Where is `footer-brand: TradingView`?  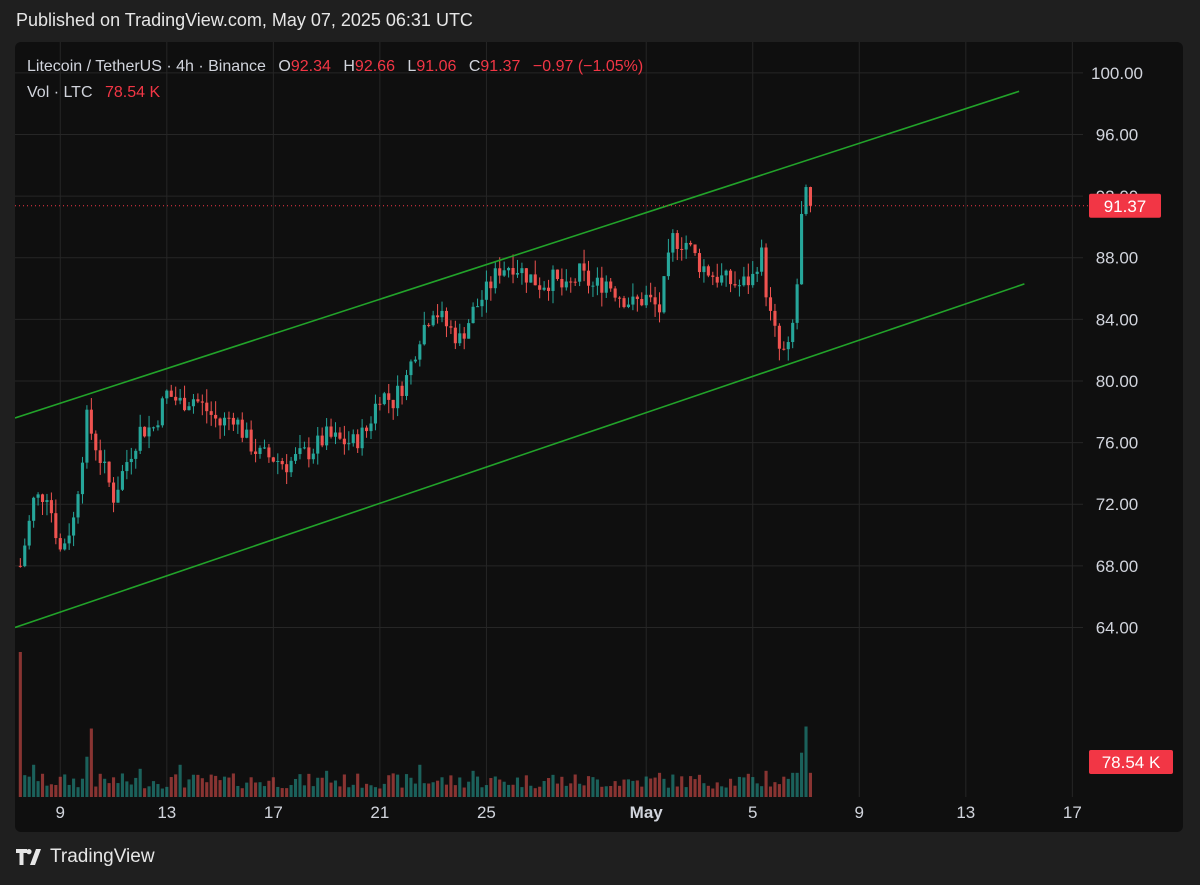 footer-brand: TradingView is located at coordinates (85, 857).